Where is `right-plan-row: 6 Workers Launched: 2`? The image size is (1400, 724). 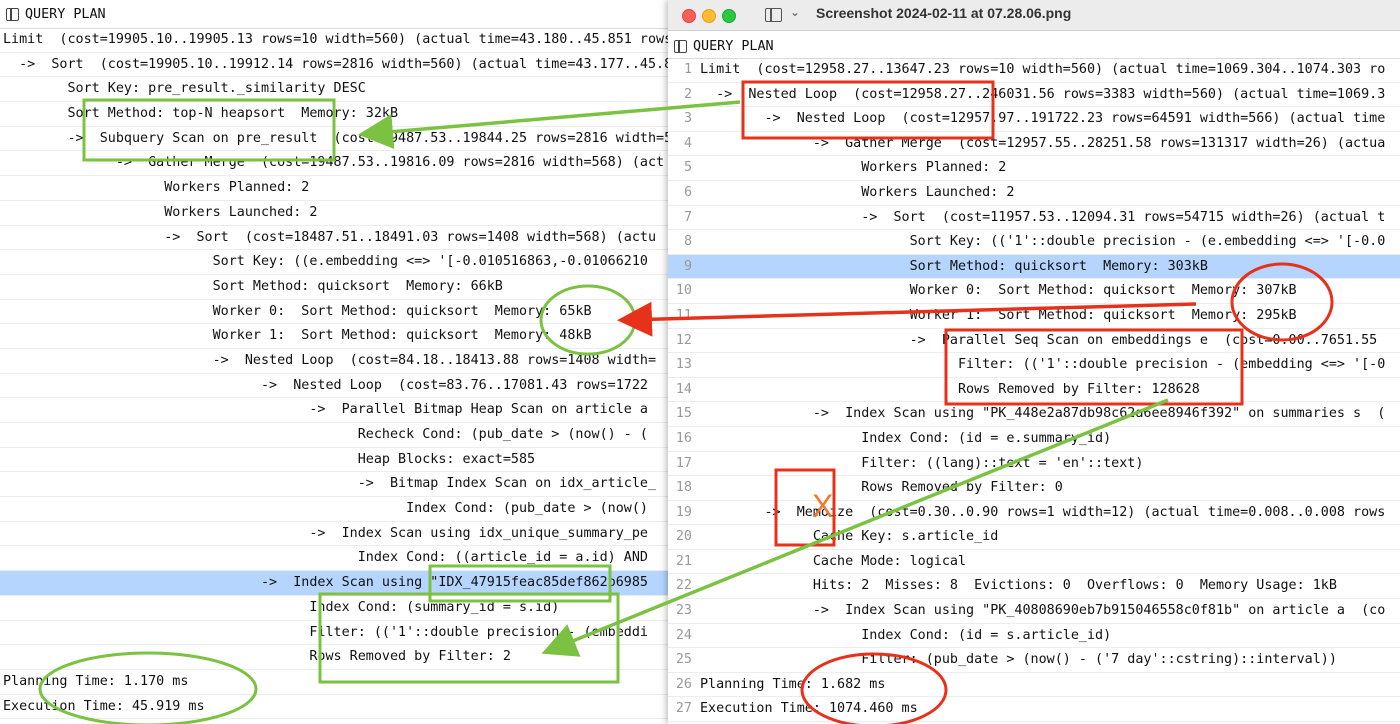 right-plan-row: 6 Workers Launched: 2 is located at coordinates (1034, 193).